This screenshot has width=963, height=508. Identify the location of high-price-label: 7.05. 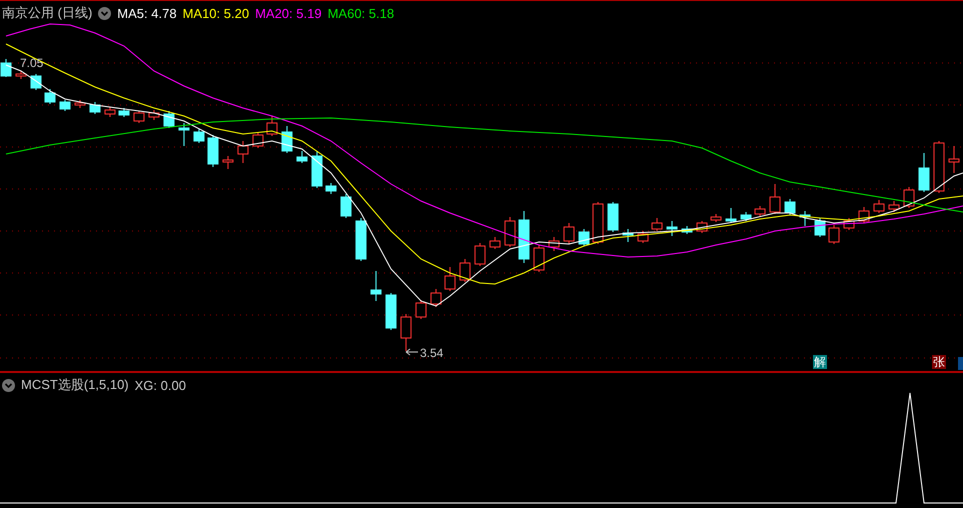
(32, 63).